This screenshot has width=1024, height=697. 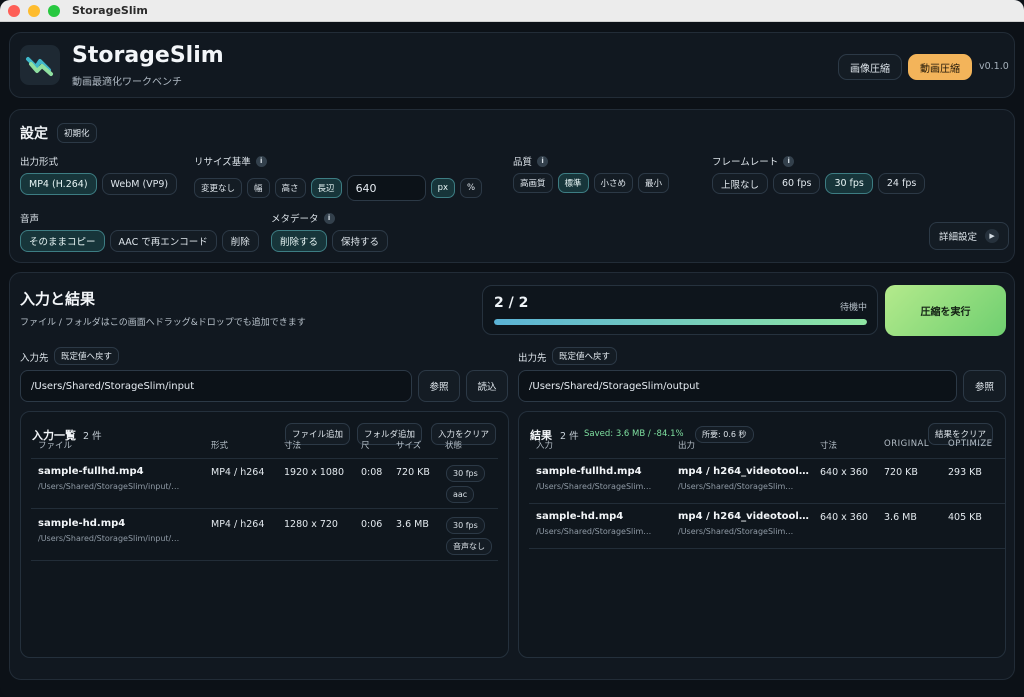 I want to click on resize-group: 変更なし 幅 高さ 長辺 640 px %, so click(x=338, y=188).